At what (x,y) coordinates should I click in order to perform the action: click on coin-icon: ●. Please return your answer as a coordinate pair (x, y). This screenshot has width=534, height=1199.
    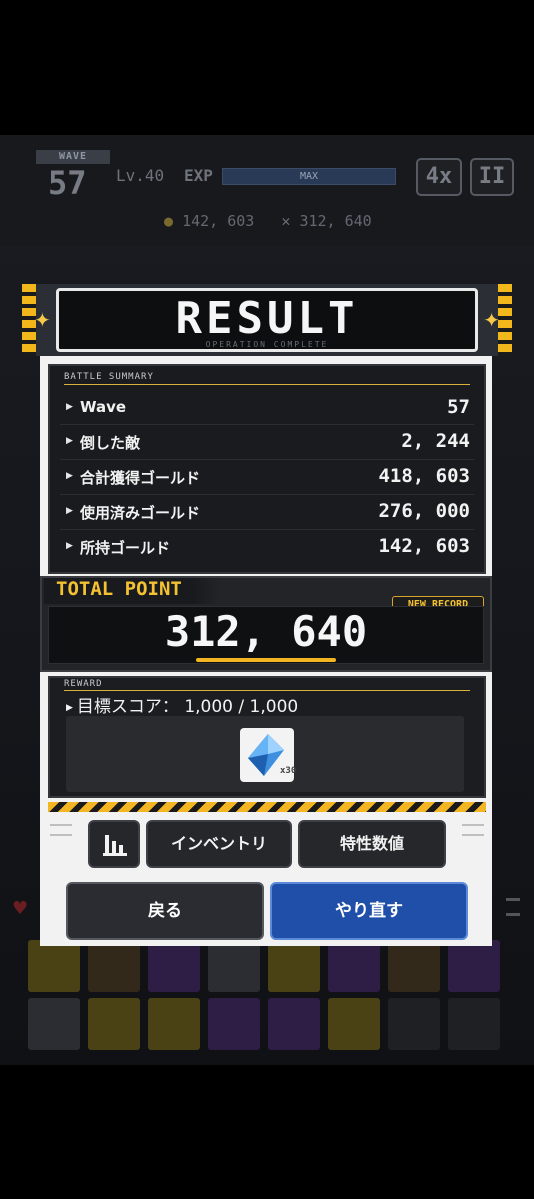
    Looking at the image, I should click on (169, 221).